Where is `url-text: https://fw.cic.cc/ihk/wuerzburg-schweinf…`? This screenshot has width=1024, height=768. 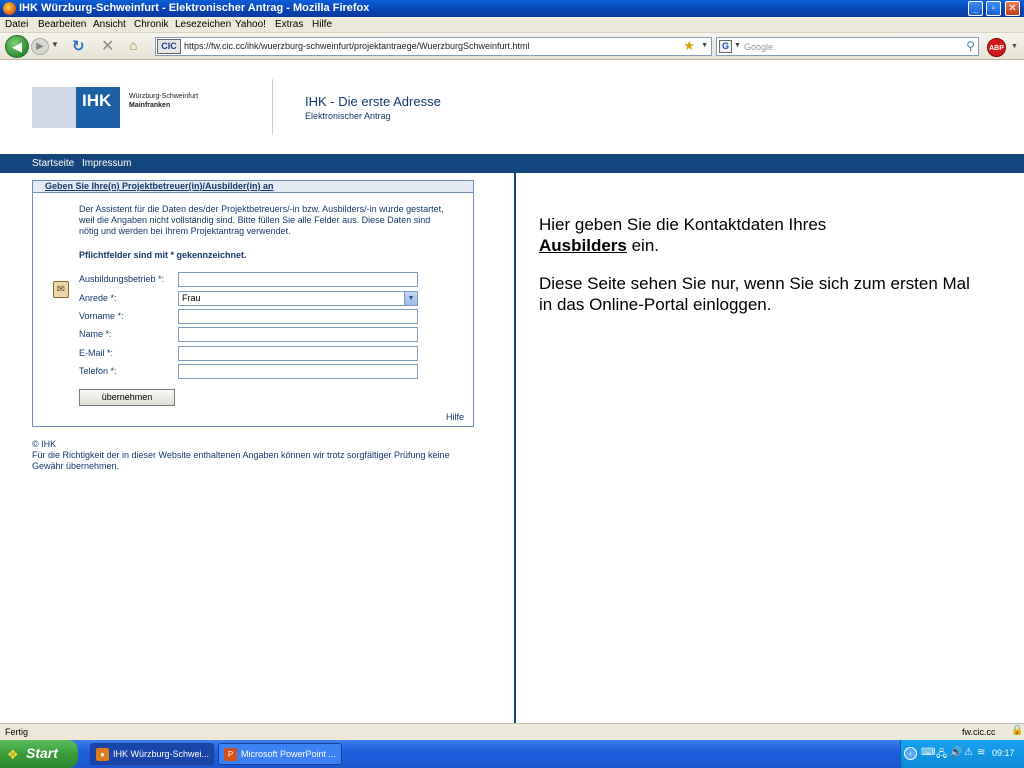 url-text: https://fw.cic.cc/ihk/wuerzburg-schweinf… is located at coordinates (356, 46).